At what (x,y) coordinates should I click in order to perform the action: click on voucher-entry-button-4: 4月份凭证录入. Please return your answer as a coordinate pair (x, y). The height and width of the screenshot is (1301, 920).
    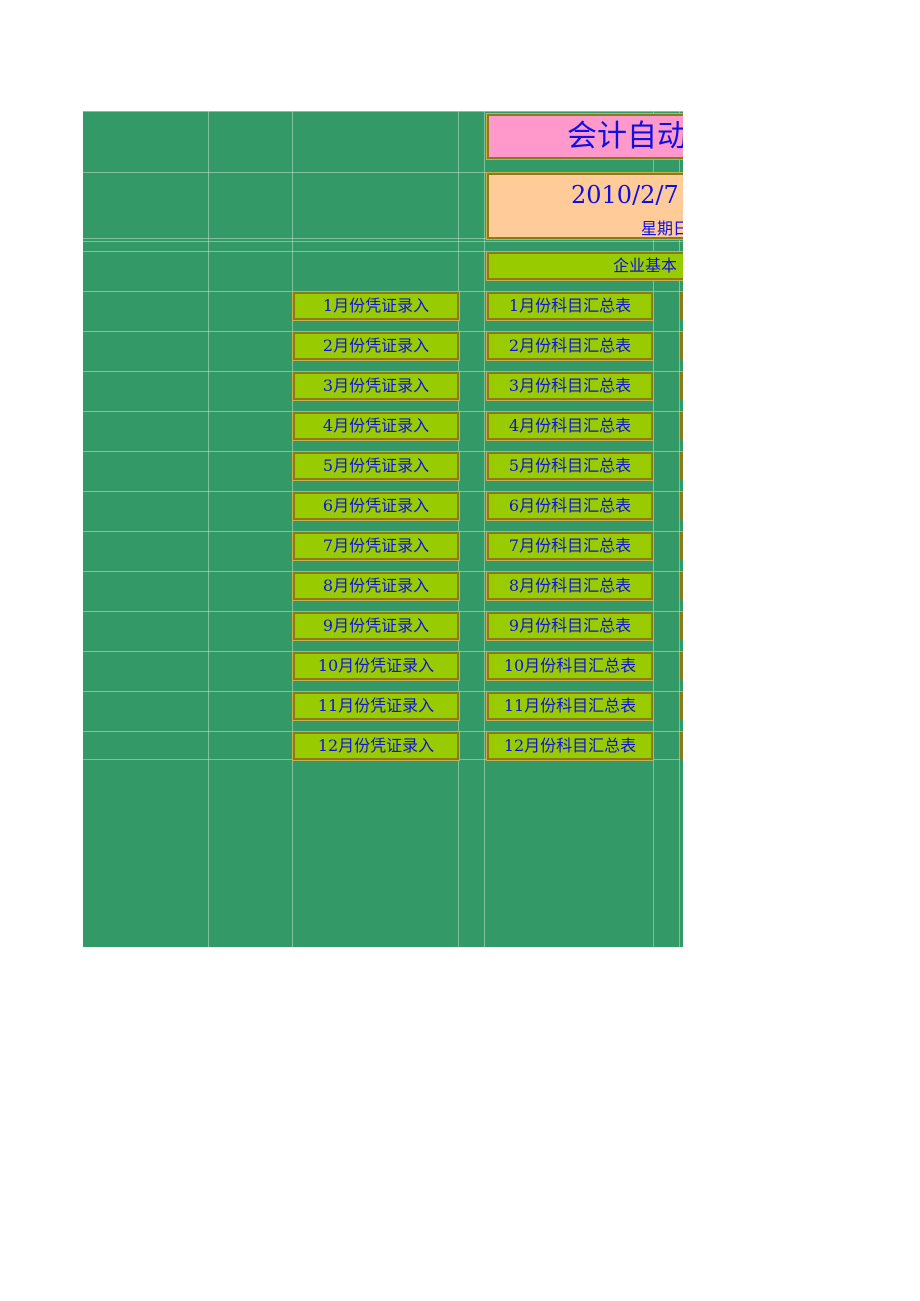
    Looking at the image, I should click on (376, 426).